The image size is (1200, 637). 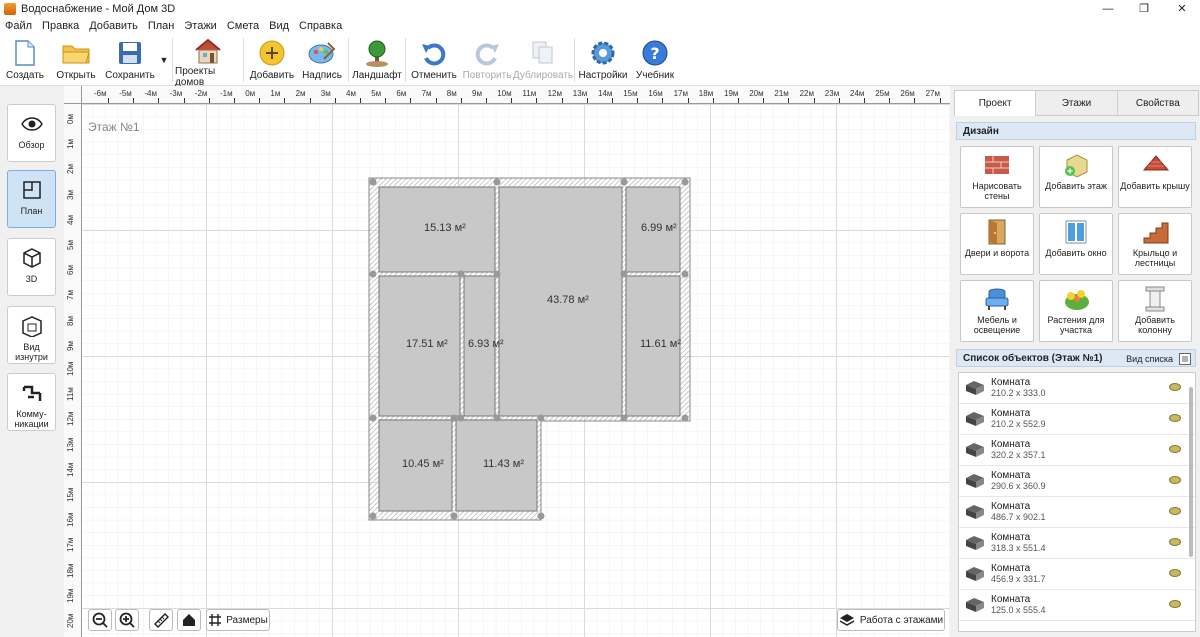 What do you see at coordinates (487, 75) in the screenshot?
I see `redo-label: Повторить` at bounding box center [487, 75].